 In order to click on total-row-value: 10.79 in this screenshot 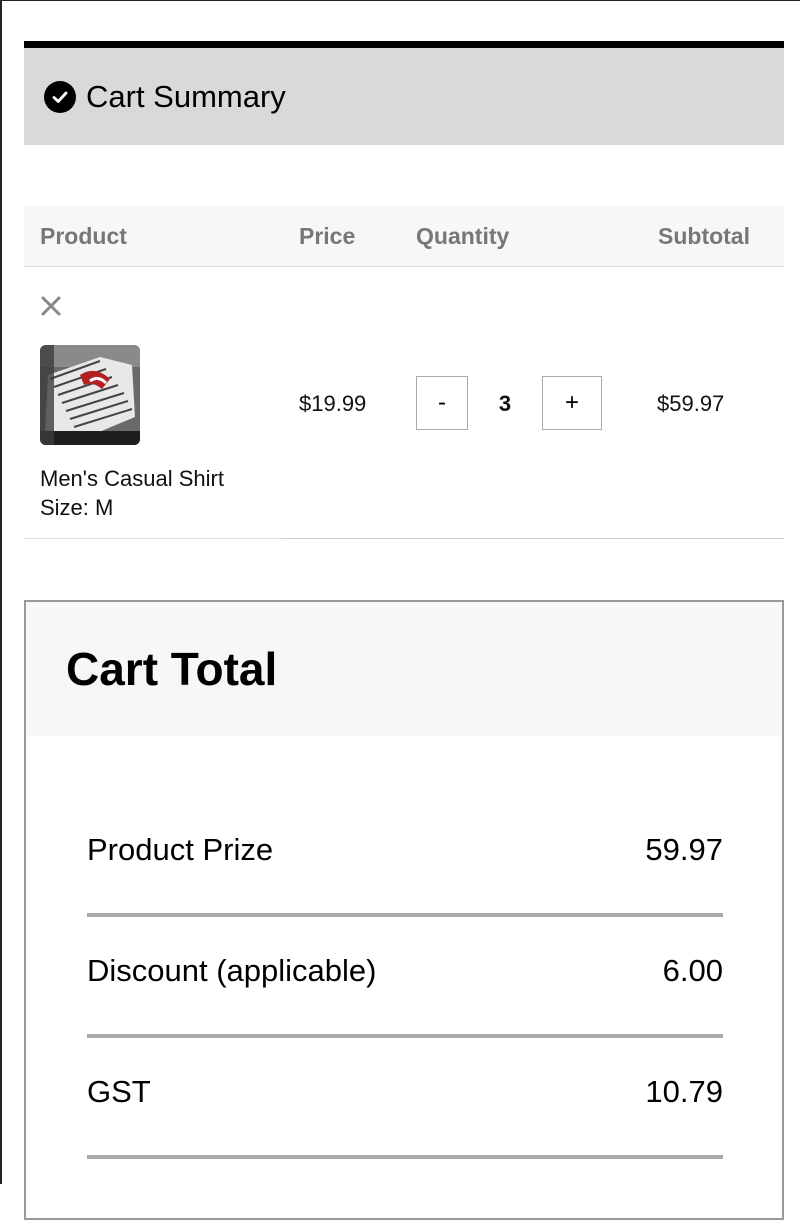, I will do `click(684, 1091)`.